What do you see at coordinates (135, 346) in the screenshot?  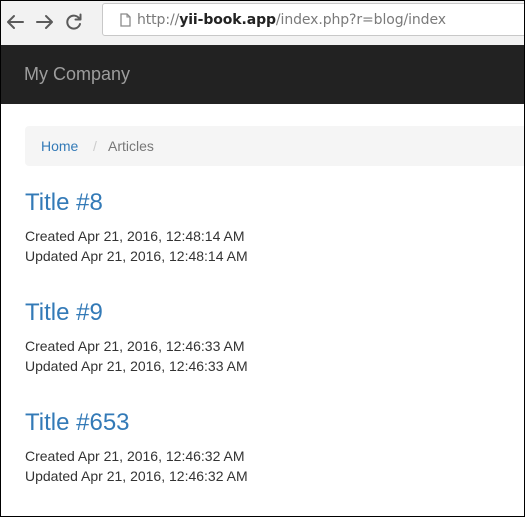 I see `article-created-date: Created Apr 21, 2016, 12:46:33 AM` at bounding box center [135, 346].